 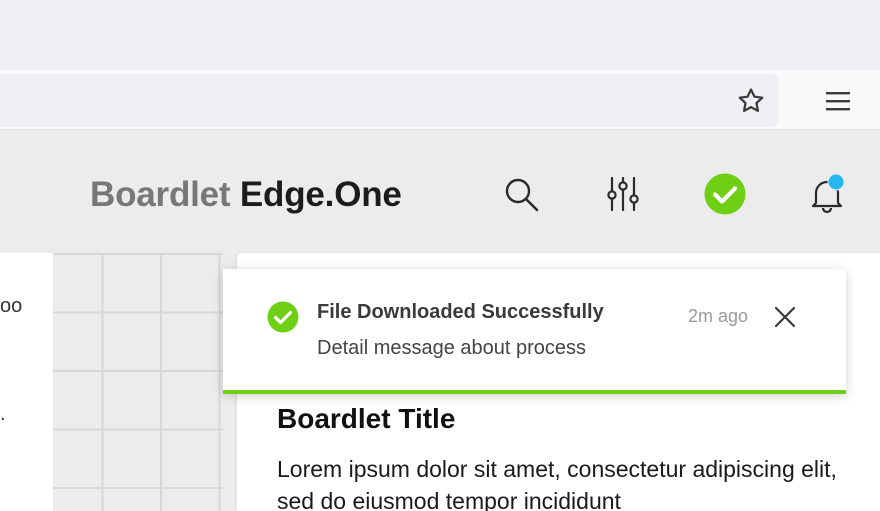 I want to click on card-title: Boardlet Title, so click(x=366, y=418).